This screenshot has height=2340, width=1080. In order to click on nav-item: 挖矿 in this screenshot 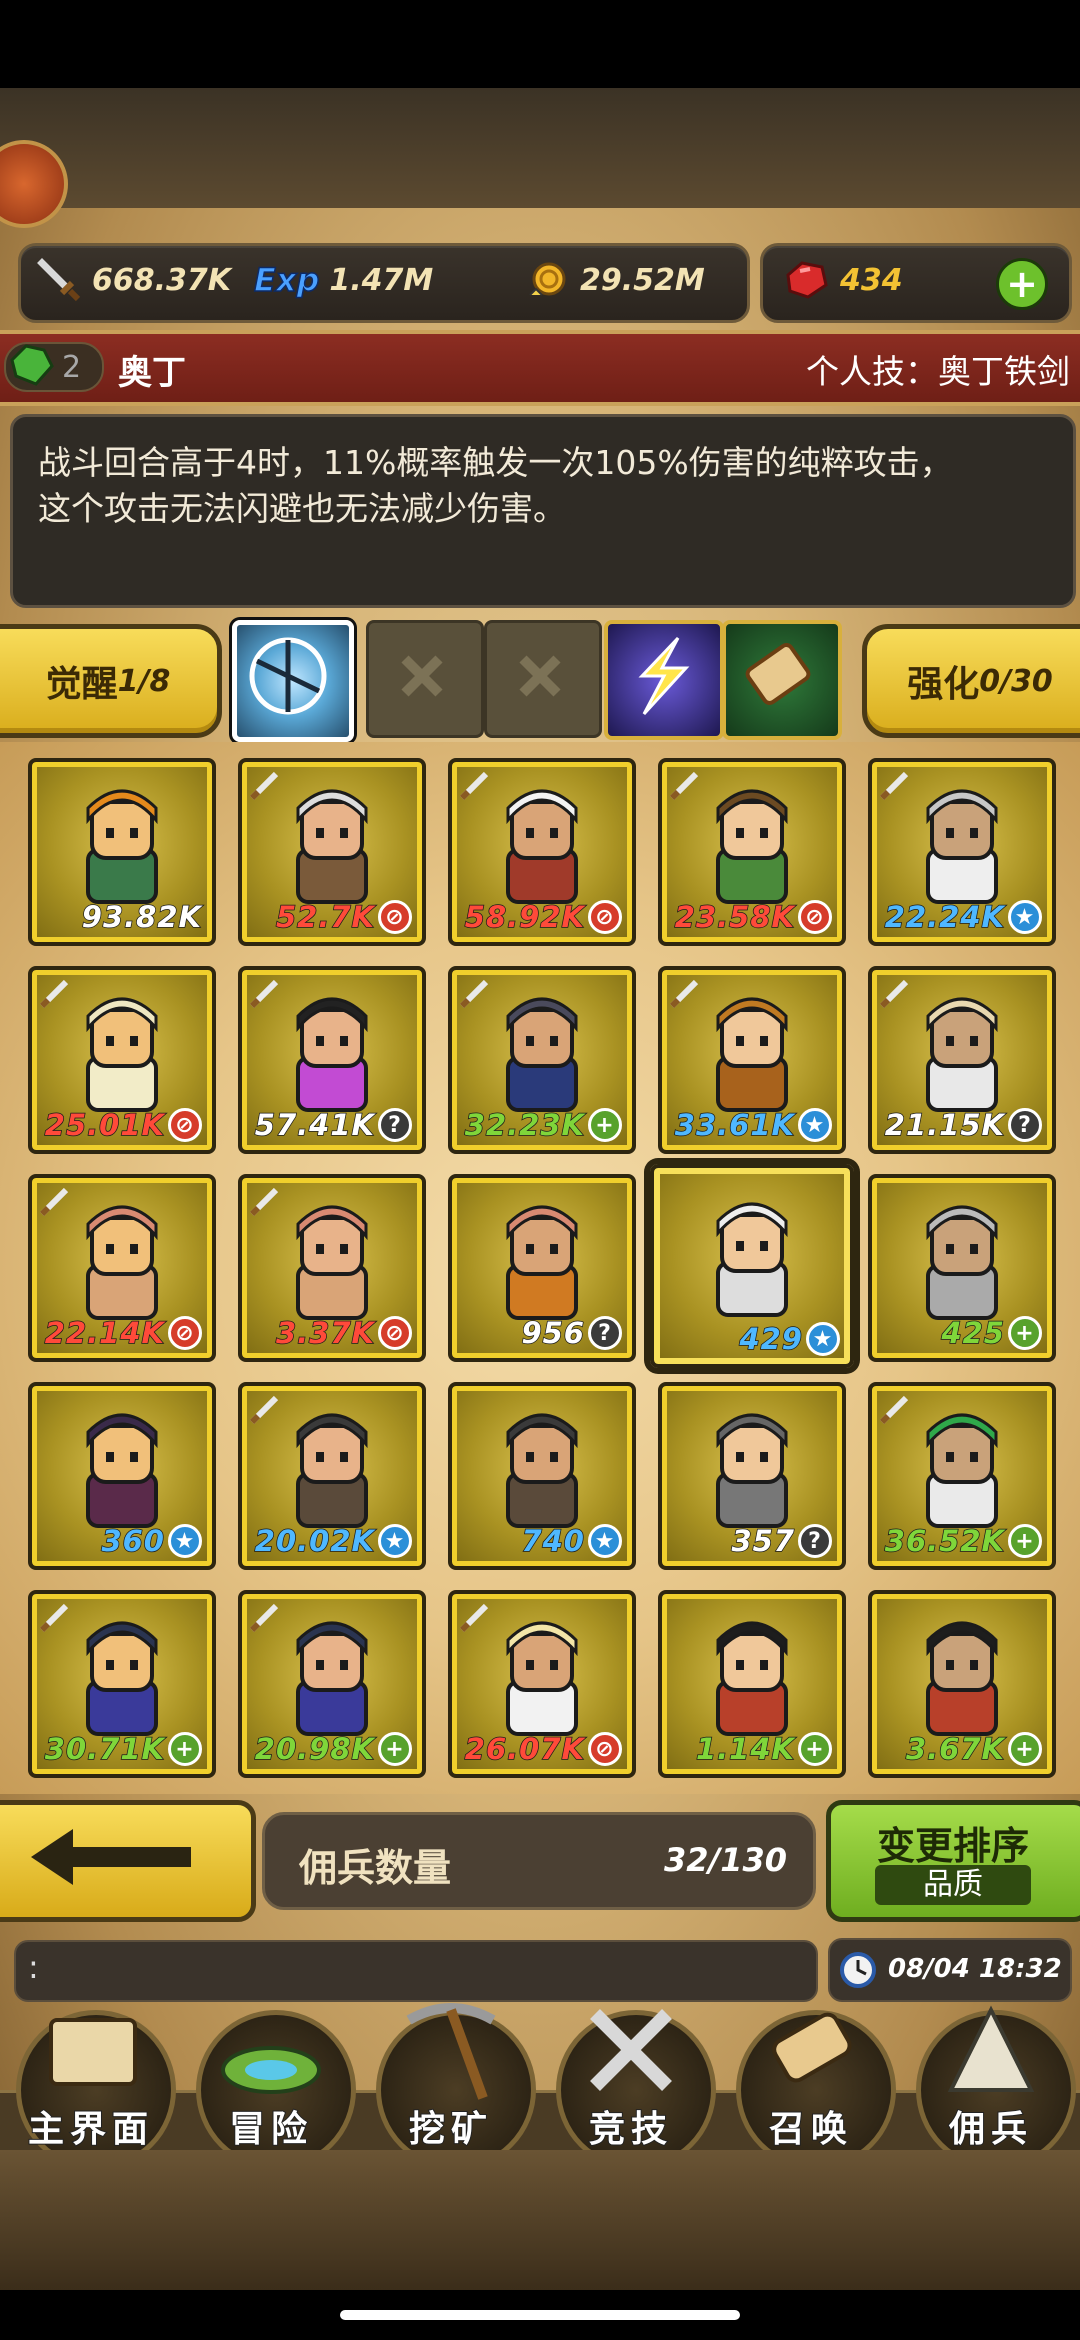, I will do `click(451, 2080)`.